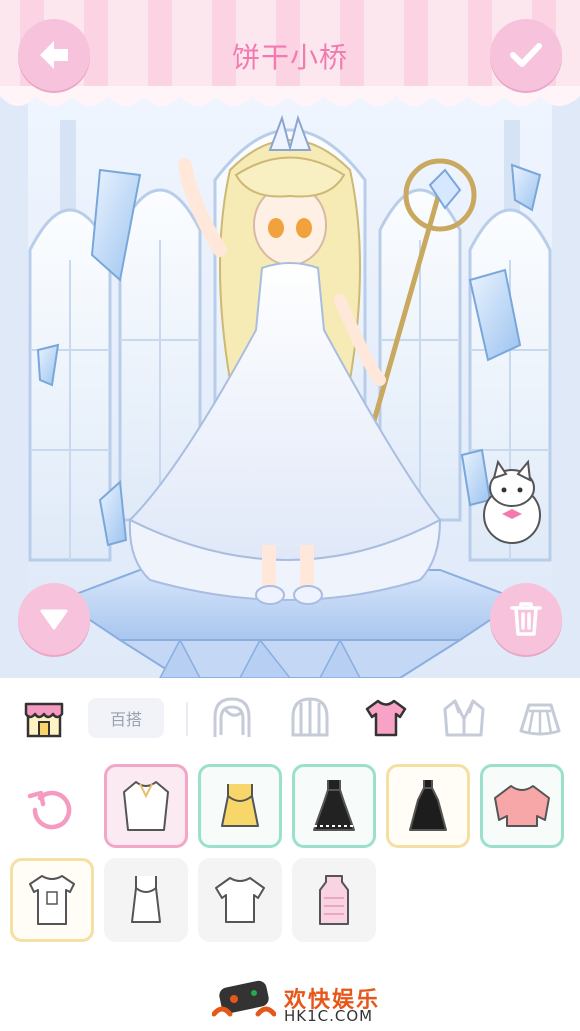 The width and height of the screenshot is (580, 1031). I want to click on triangle-down-icon, so click(54, 619).